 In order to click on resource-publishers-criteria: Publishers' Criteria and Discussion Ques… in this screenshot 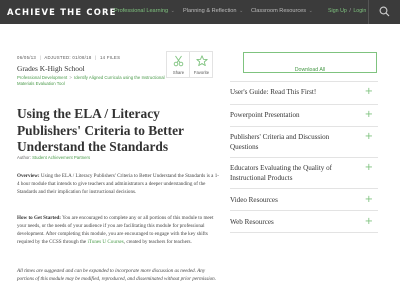, I will do `click(304, 141)`.